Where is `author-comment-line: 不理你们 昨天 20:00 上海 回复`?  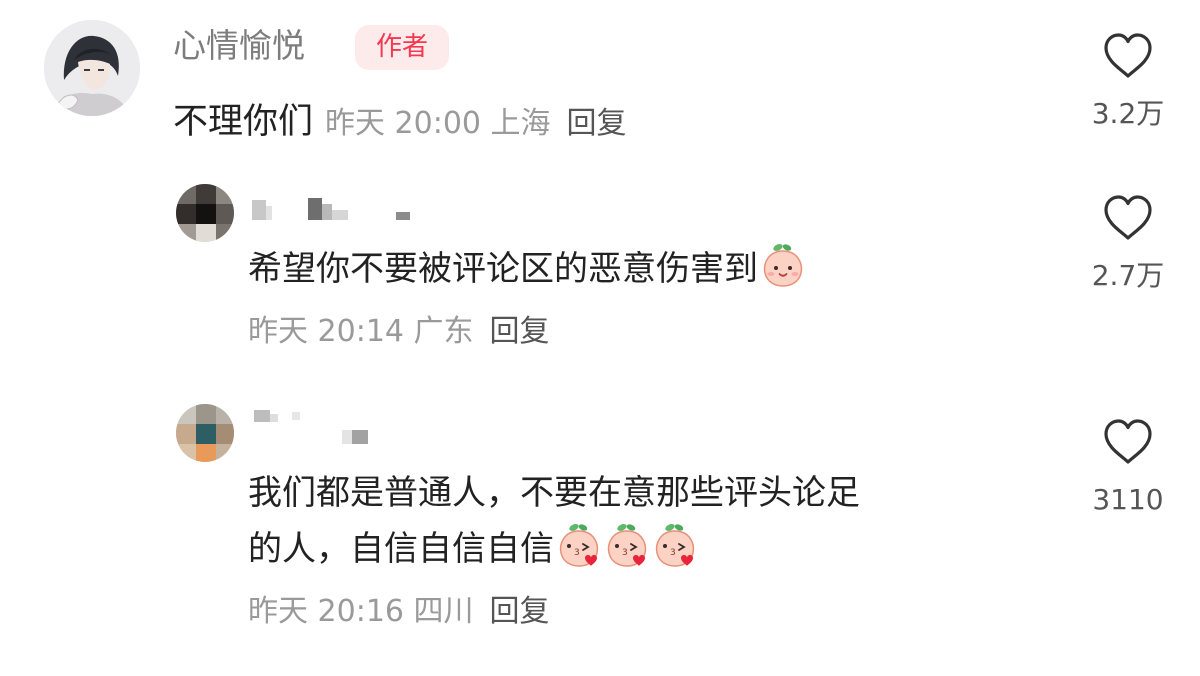 author-comment-line: 不理你们 昨天 20:00 上海 回复 is located at coordinates (400, 125).